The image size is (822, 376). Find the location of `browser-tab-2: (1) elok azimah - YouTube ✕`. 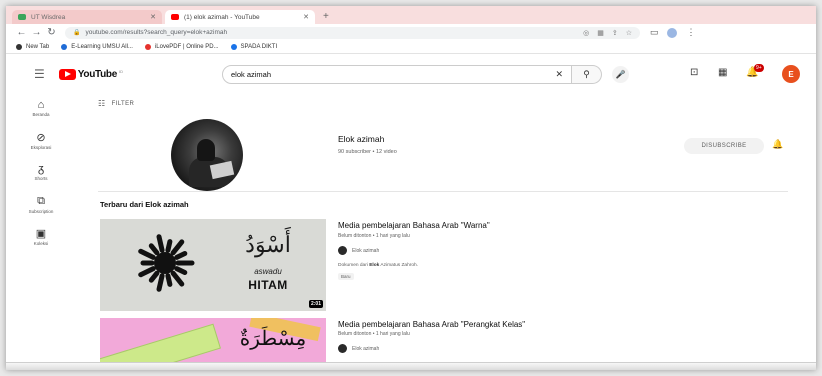

browser-tab-2: (1) elok azimah - YouTube ✕ is located at coordinates (240, 17).